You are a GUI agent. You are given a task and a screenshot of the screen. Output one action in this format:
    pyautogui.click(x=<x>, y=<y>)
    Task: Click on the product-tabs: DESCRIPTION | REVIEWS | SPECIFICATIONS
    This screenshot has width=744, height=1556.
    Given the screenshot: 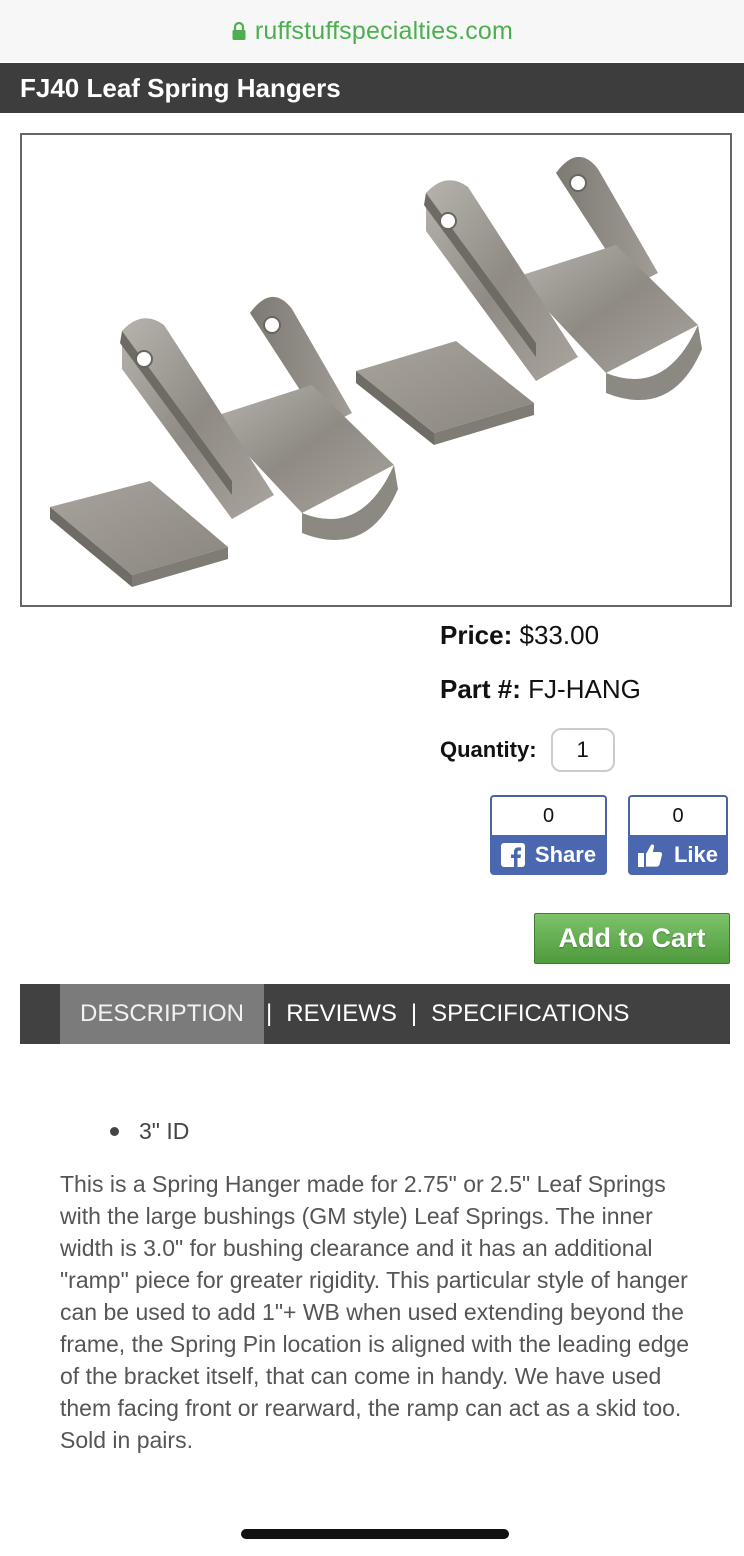 What is the action you would take?
    pyautogui.click(x=375, y=1014)
    